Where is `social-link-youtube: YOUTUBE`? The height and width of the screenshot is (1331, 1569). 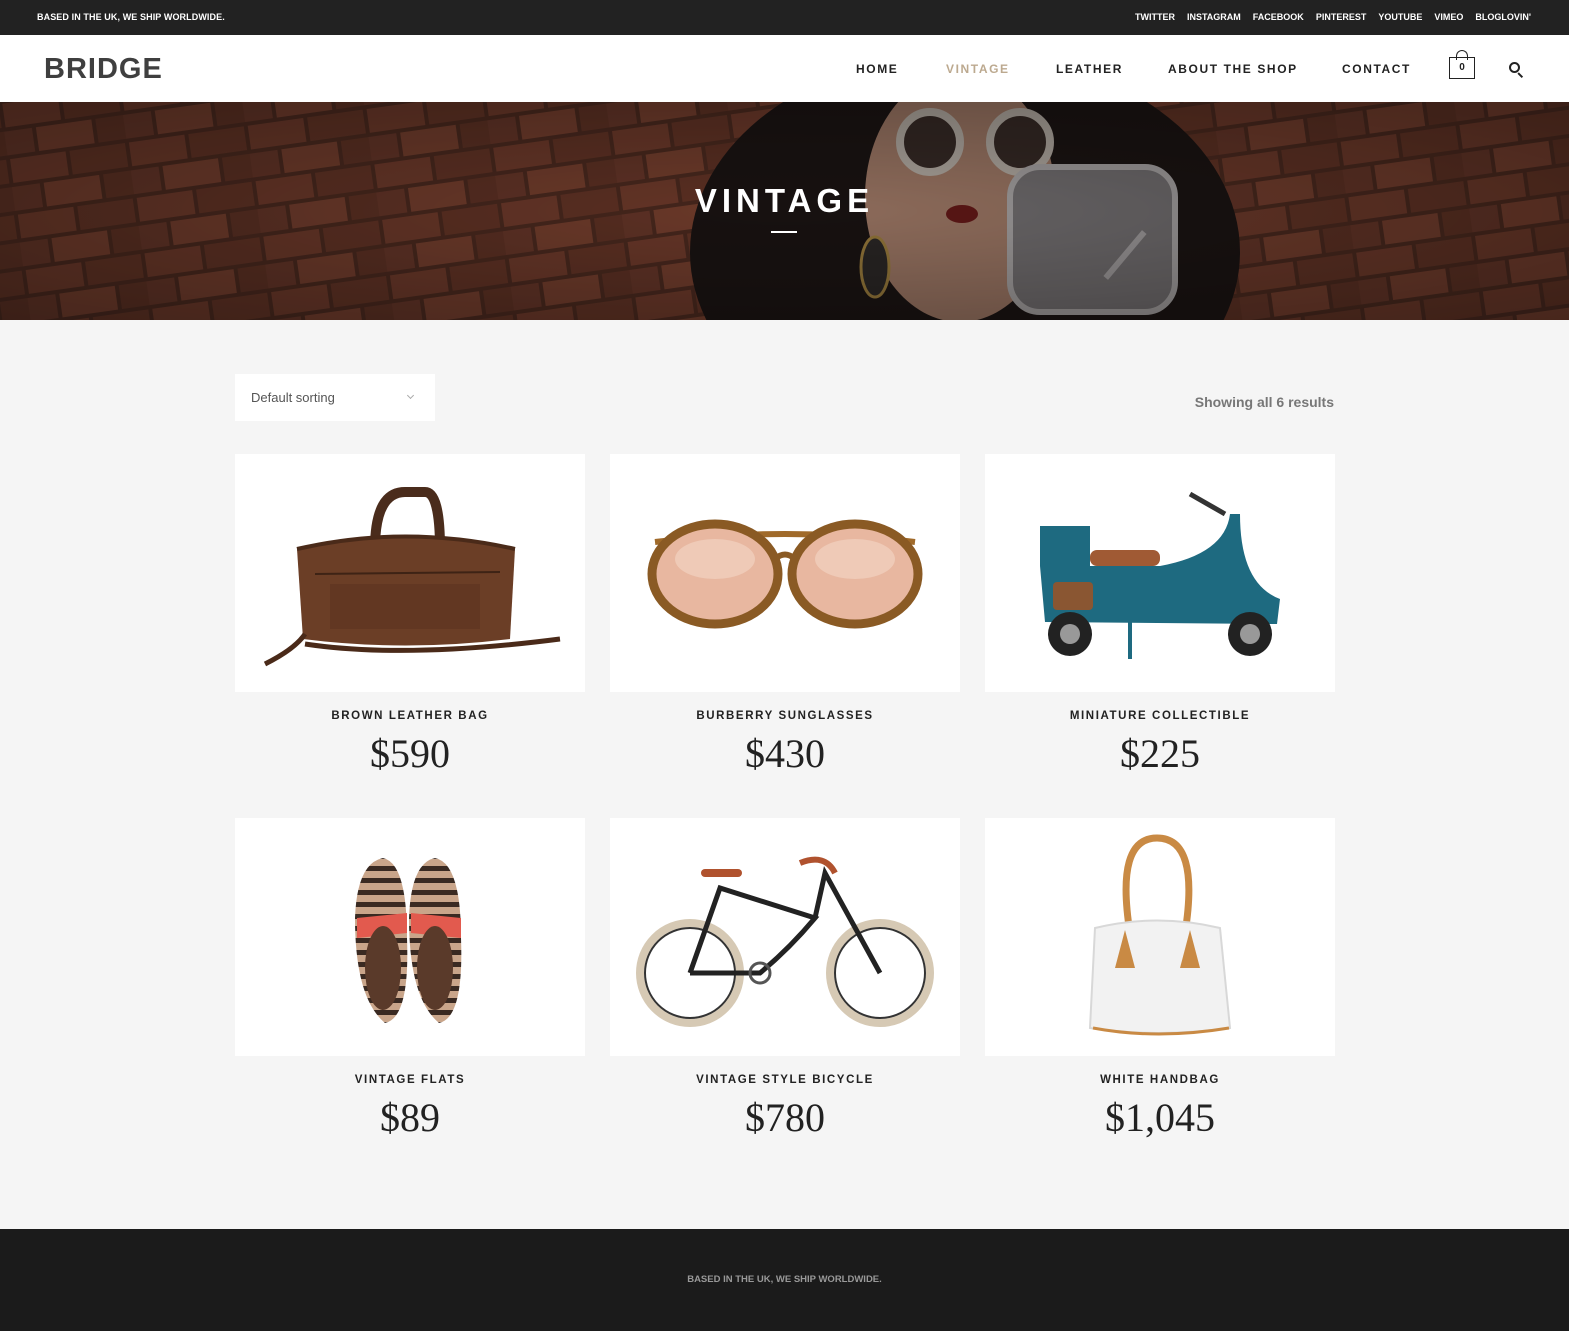 social-link-youtube: YOUTUBE is located at coordinates (1400, 17).